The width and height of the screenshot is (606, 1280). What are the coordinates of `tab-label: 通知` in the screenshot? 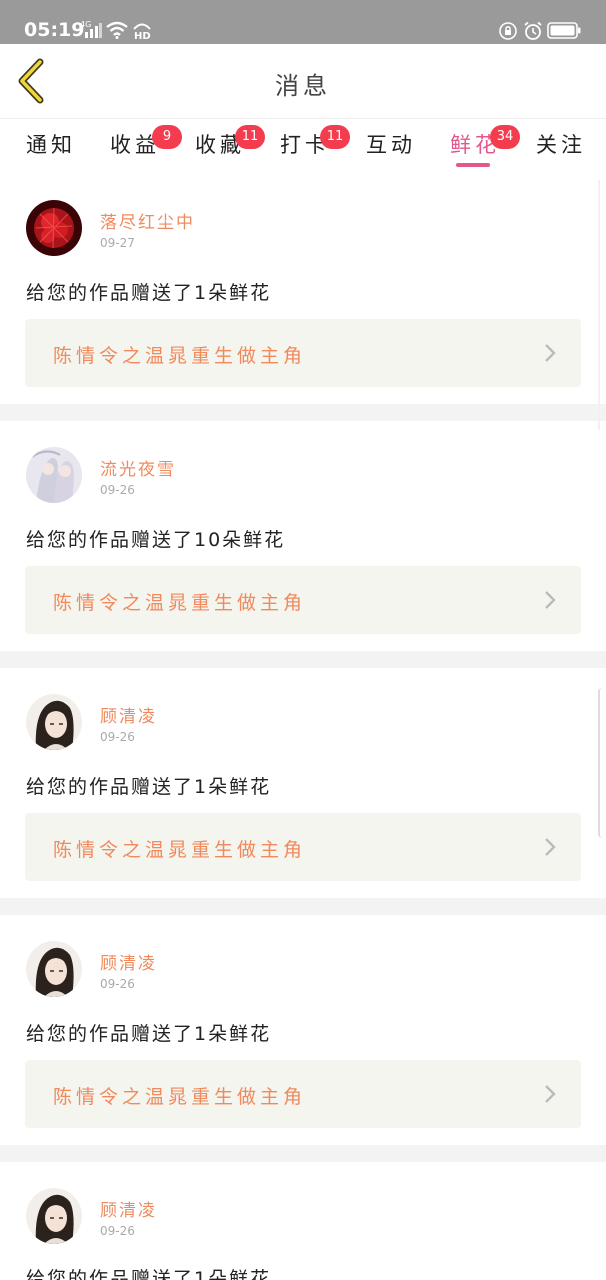 It's located at (51, 145).